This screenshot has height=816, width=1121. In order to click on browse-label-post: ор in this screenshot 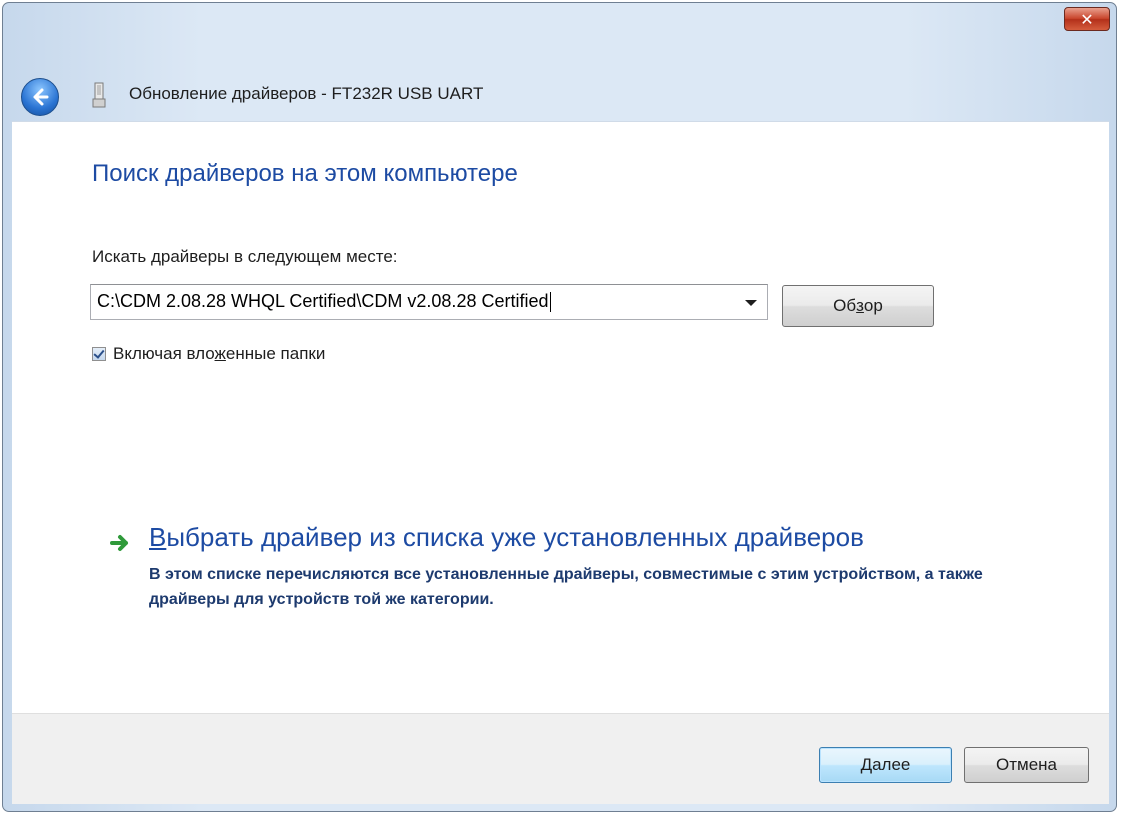, I will do `click(873, 305)`.